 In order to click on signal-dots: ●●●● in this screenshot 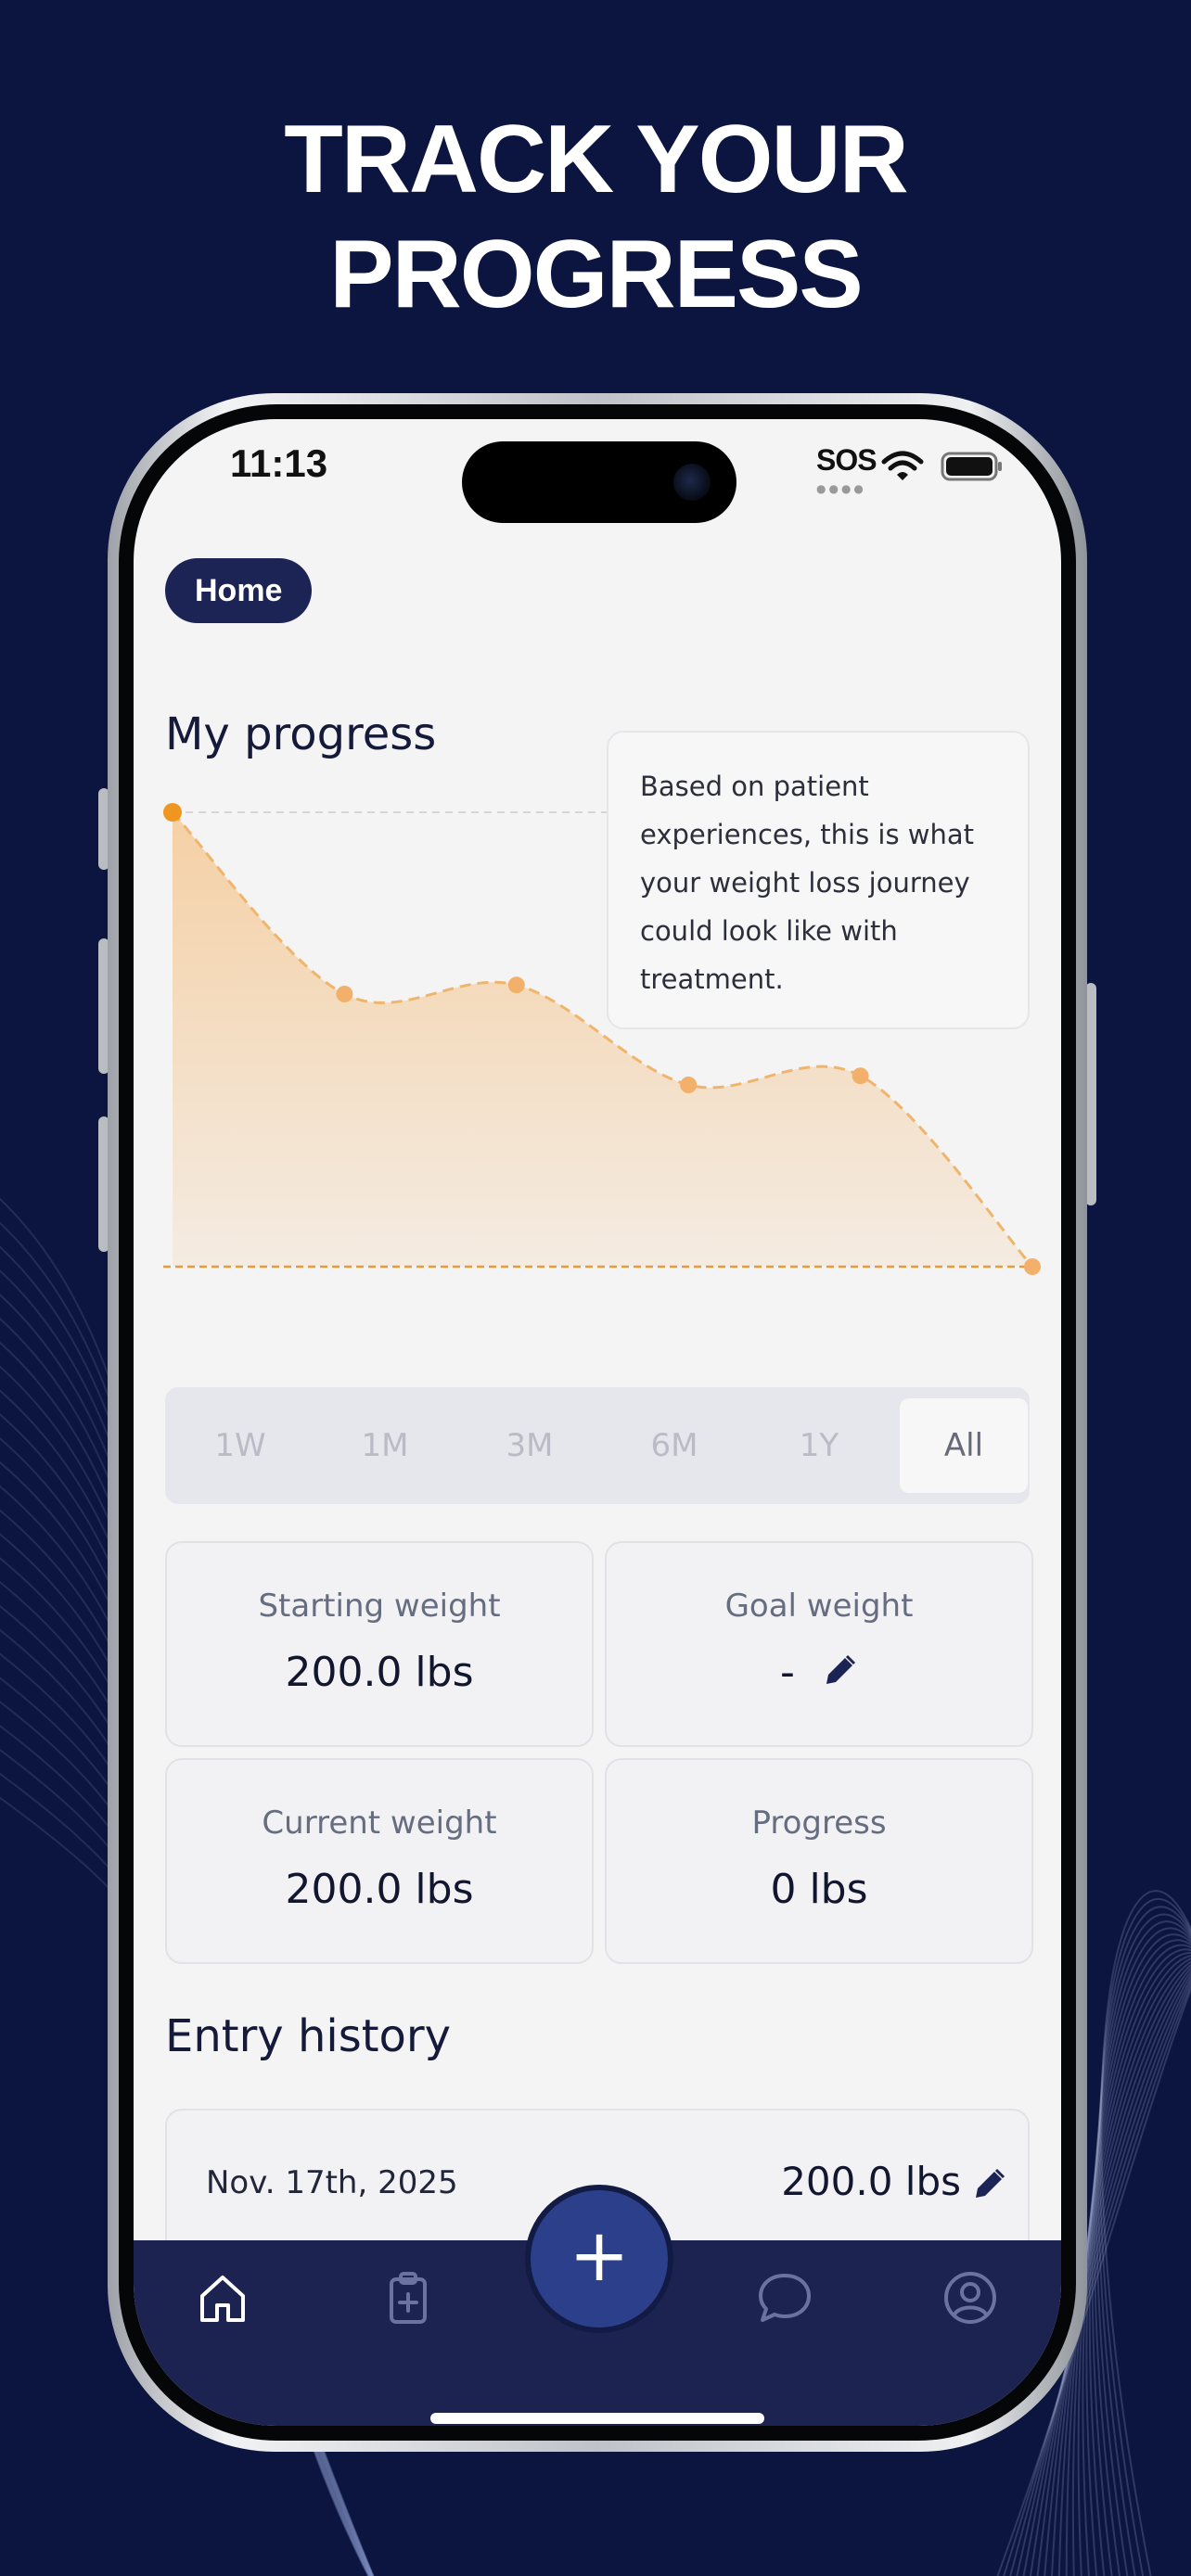, I will do `click(841, 488)`.